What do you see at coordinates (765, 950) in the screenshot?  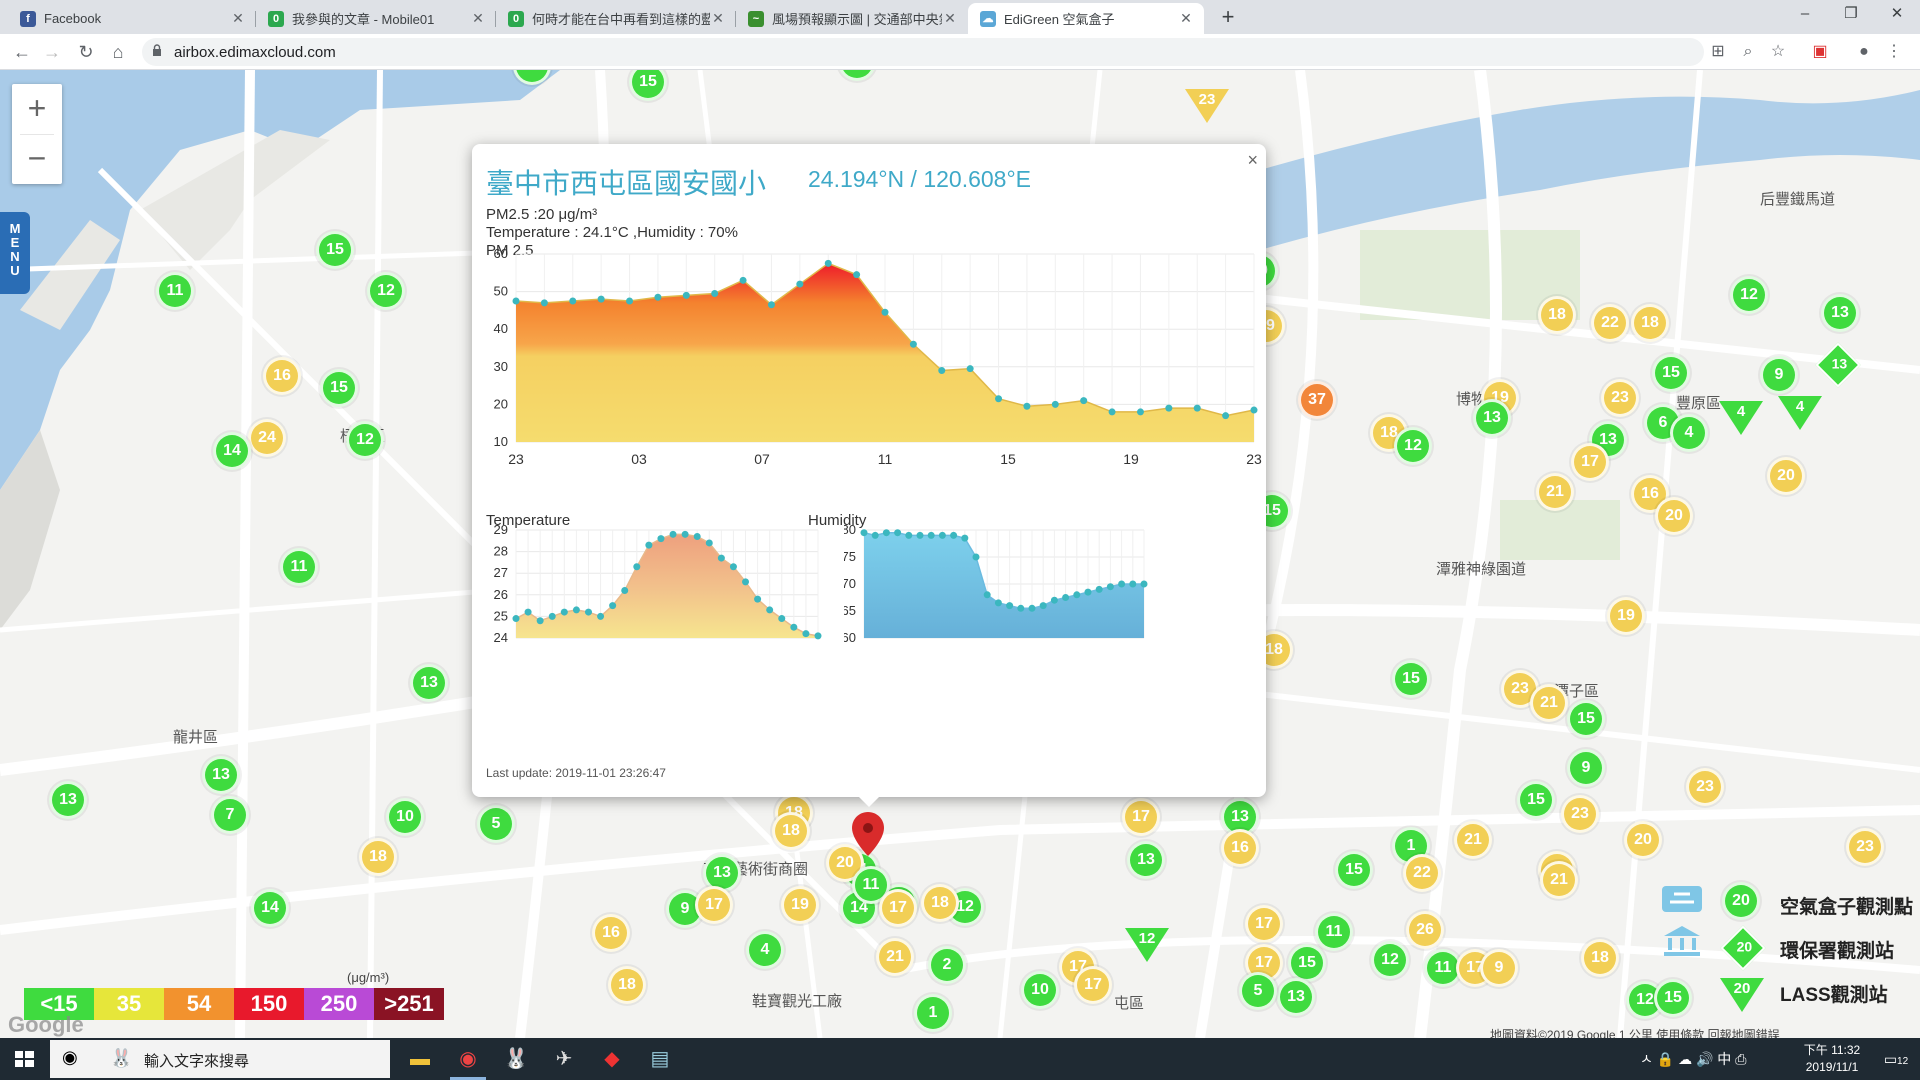 I see `pm-marker: 4` at bounding box center [765, 950].